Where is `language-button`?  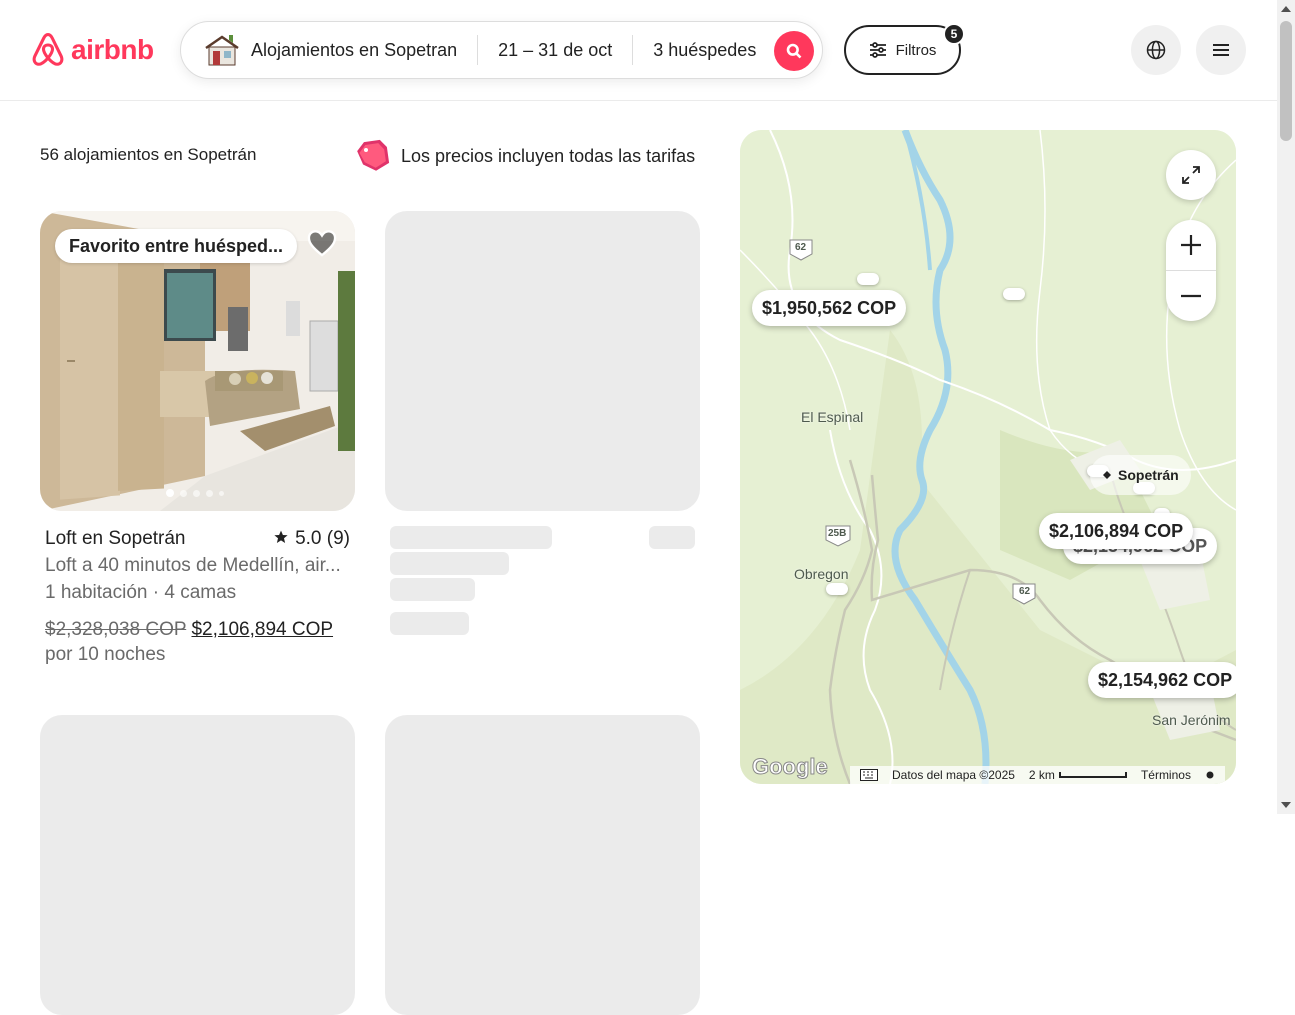
language-button is located at coordinates (1156, 50).